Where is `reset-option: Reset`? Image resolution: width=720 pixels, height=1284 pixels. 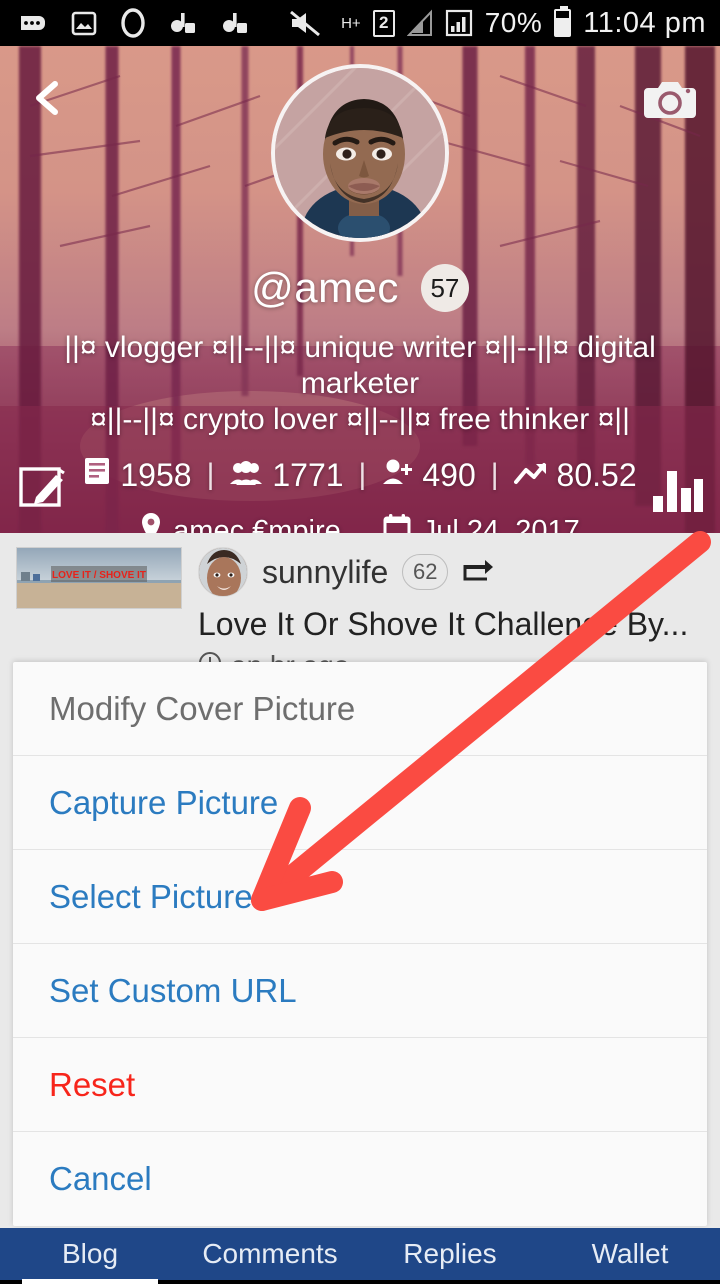 reset-option: Reset is located at coordinates (360, 1085).